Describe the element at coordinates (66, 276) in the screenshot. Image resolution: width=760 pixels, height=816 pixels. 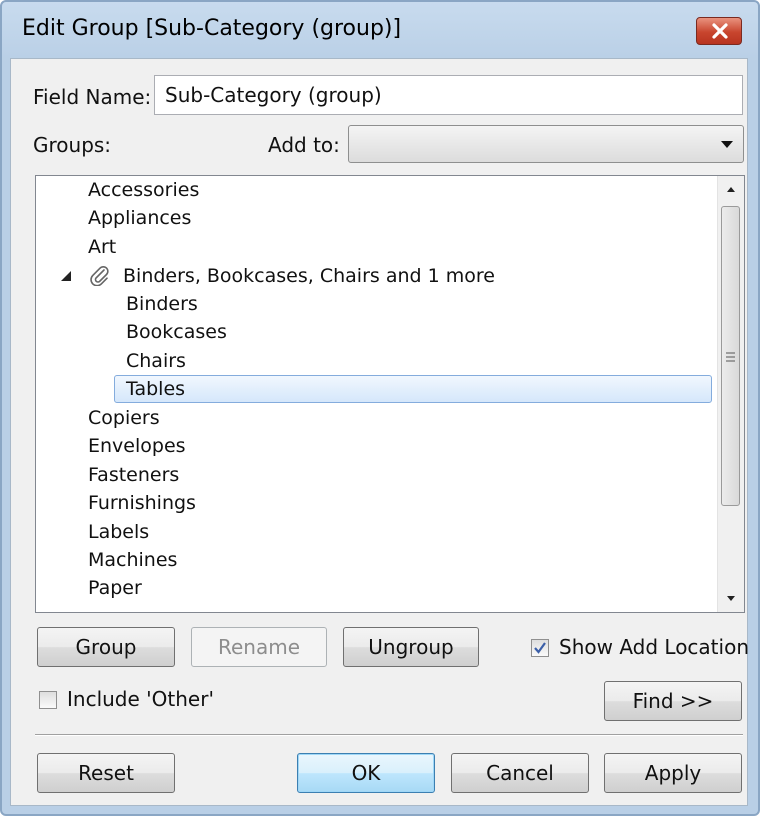
I see `collapse-triangle-icon` at that location.